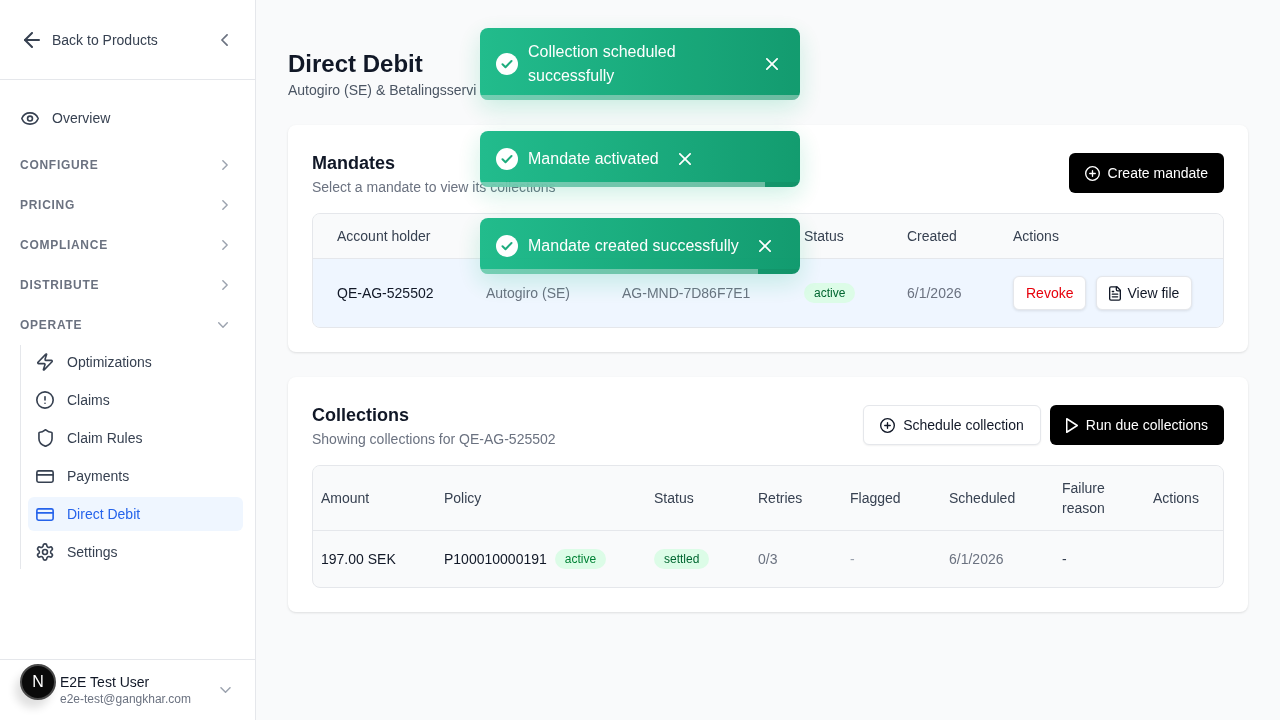 The height and width of the screenshot is (720, 1280). Describe the element at coordinates (225, 690) in the screenshot. I see `chevron-down-icon` at that location.